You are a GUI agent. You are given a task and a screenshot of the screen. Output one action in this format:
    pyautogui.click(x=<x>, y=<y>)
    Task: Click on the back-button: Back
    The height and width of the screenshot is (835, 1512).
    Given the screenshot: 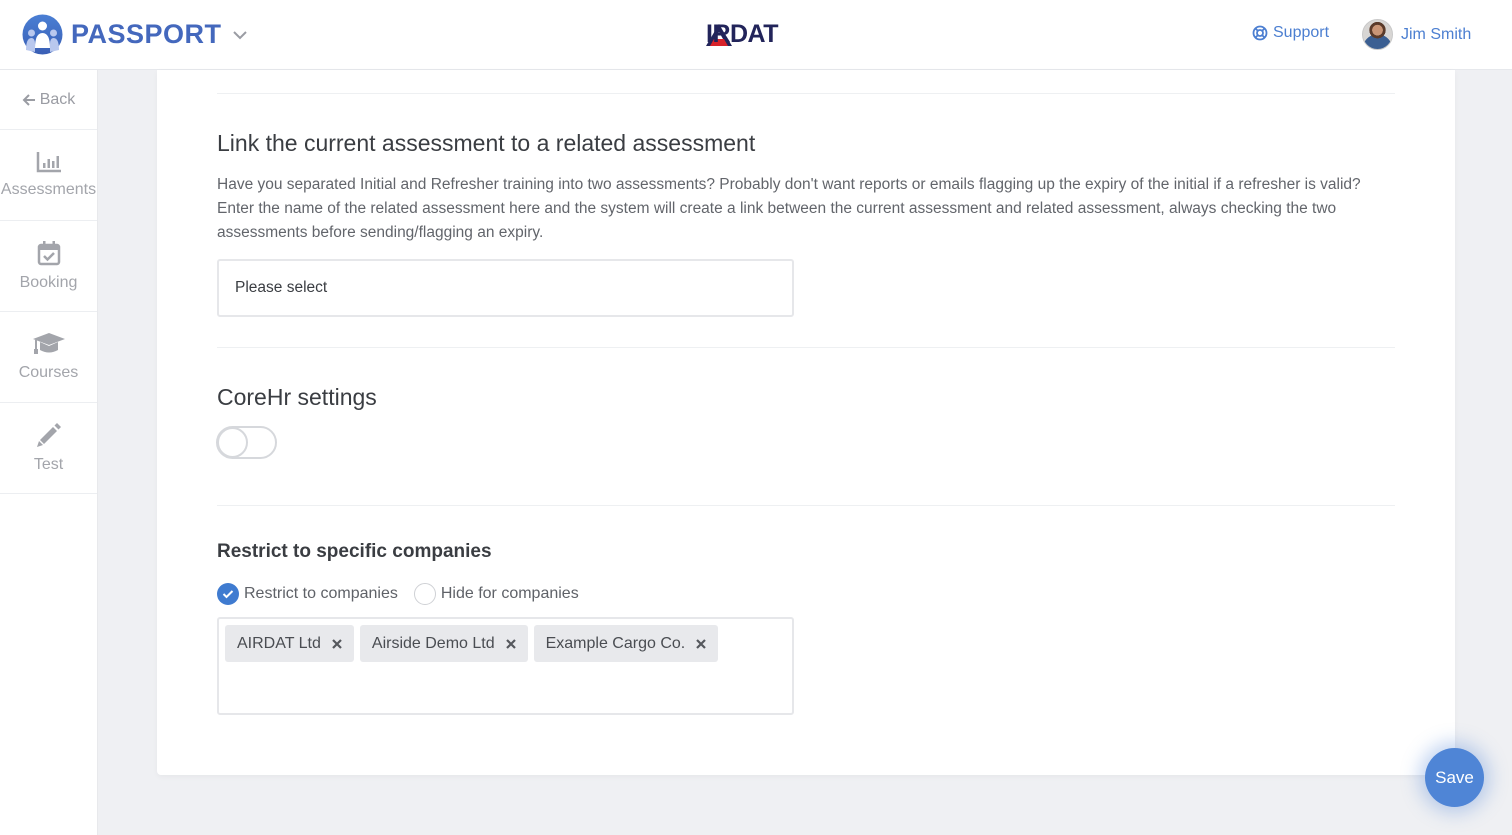 What is the action you would take?
    pyautogui.click(x=48, y=100)
    